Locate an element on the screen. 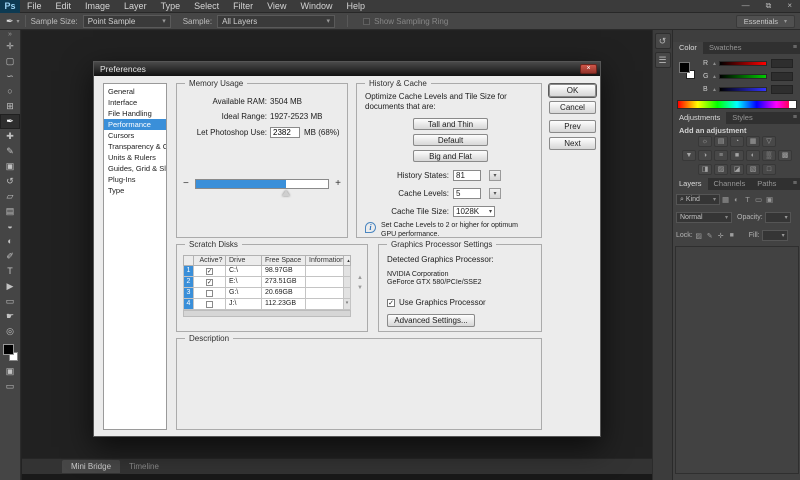 This screenshot has width=800, height=480. gradient-tool: ▤ is located at coordinates (10, 211).